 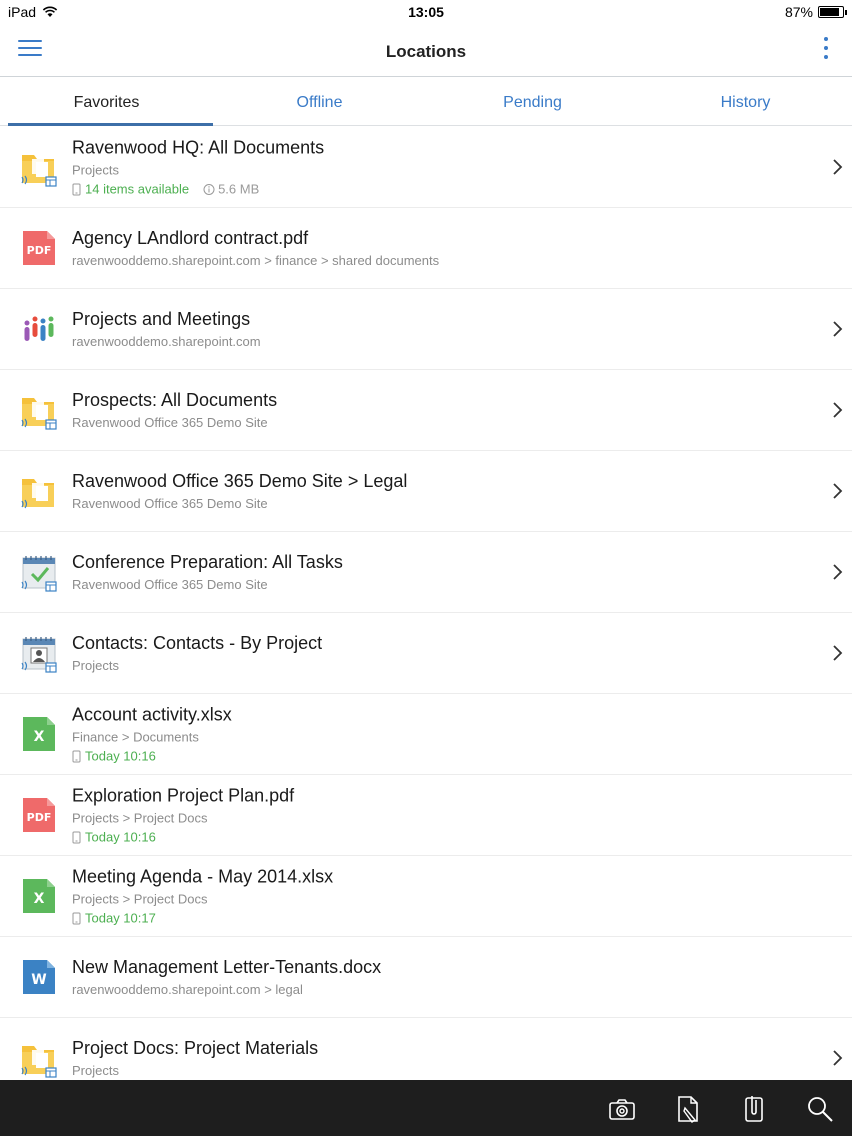 I want to click on item-status-text: 14 items available, so click(x=137, y=189).